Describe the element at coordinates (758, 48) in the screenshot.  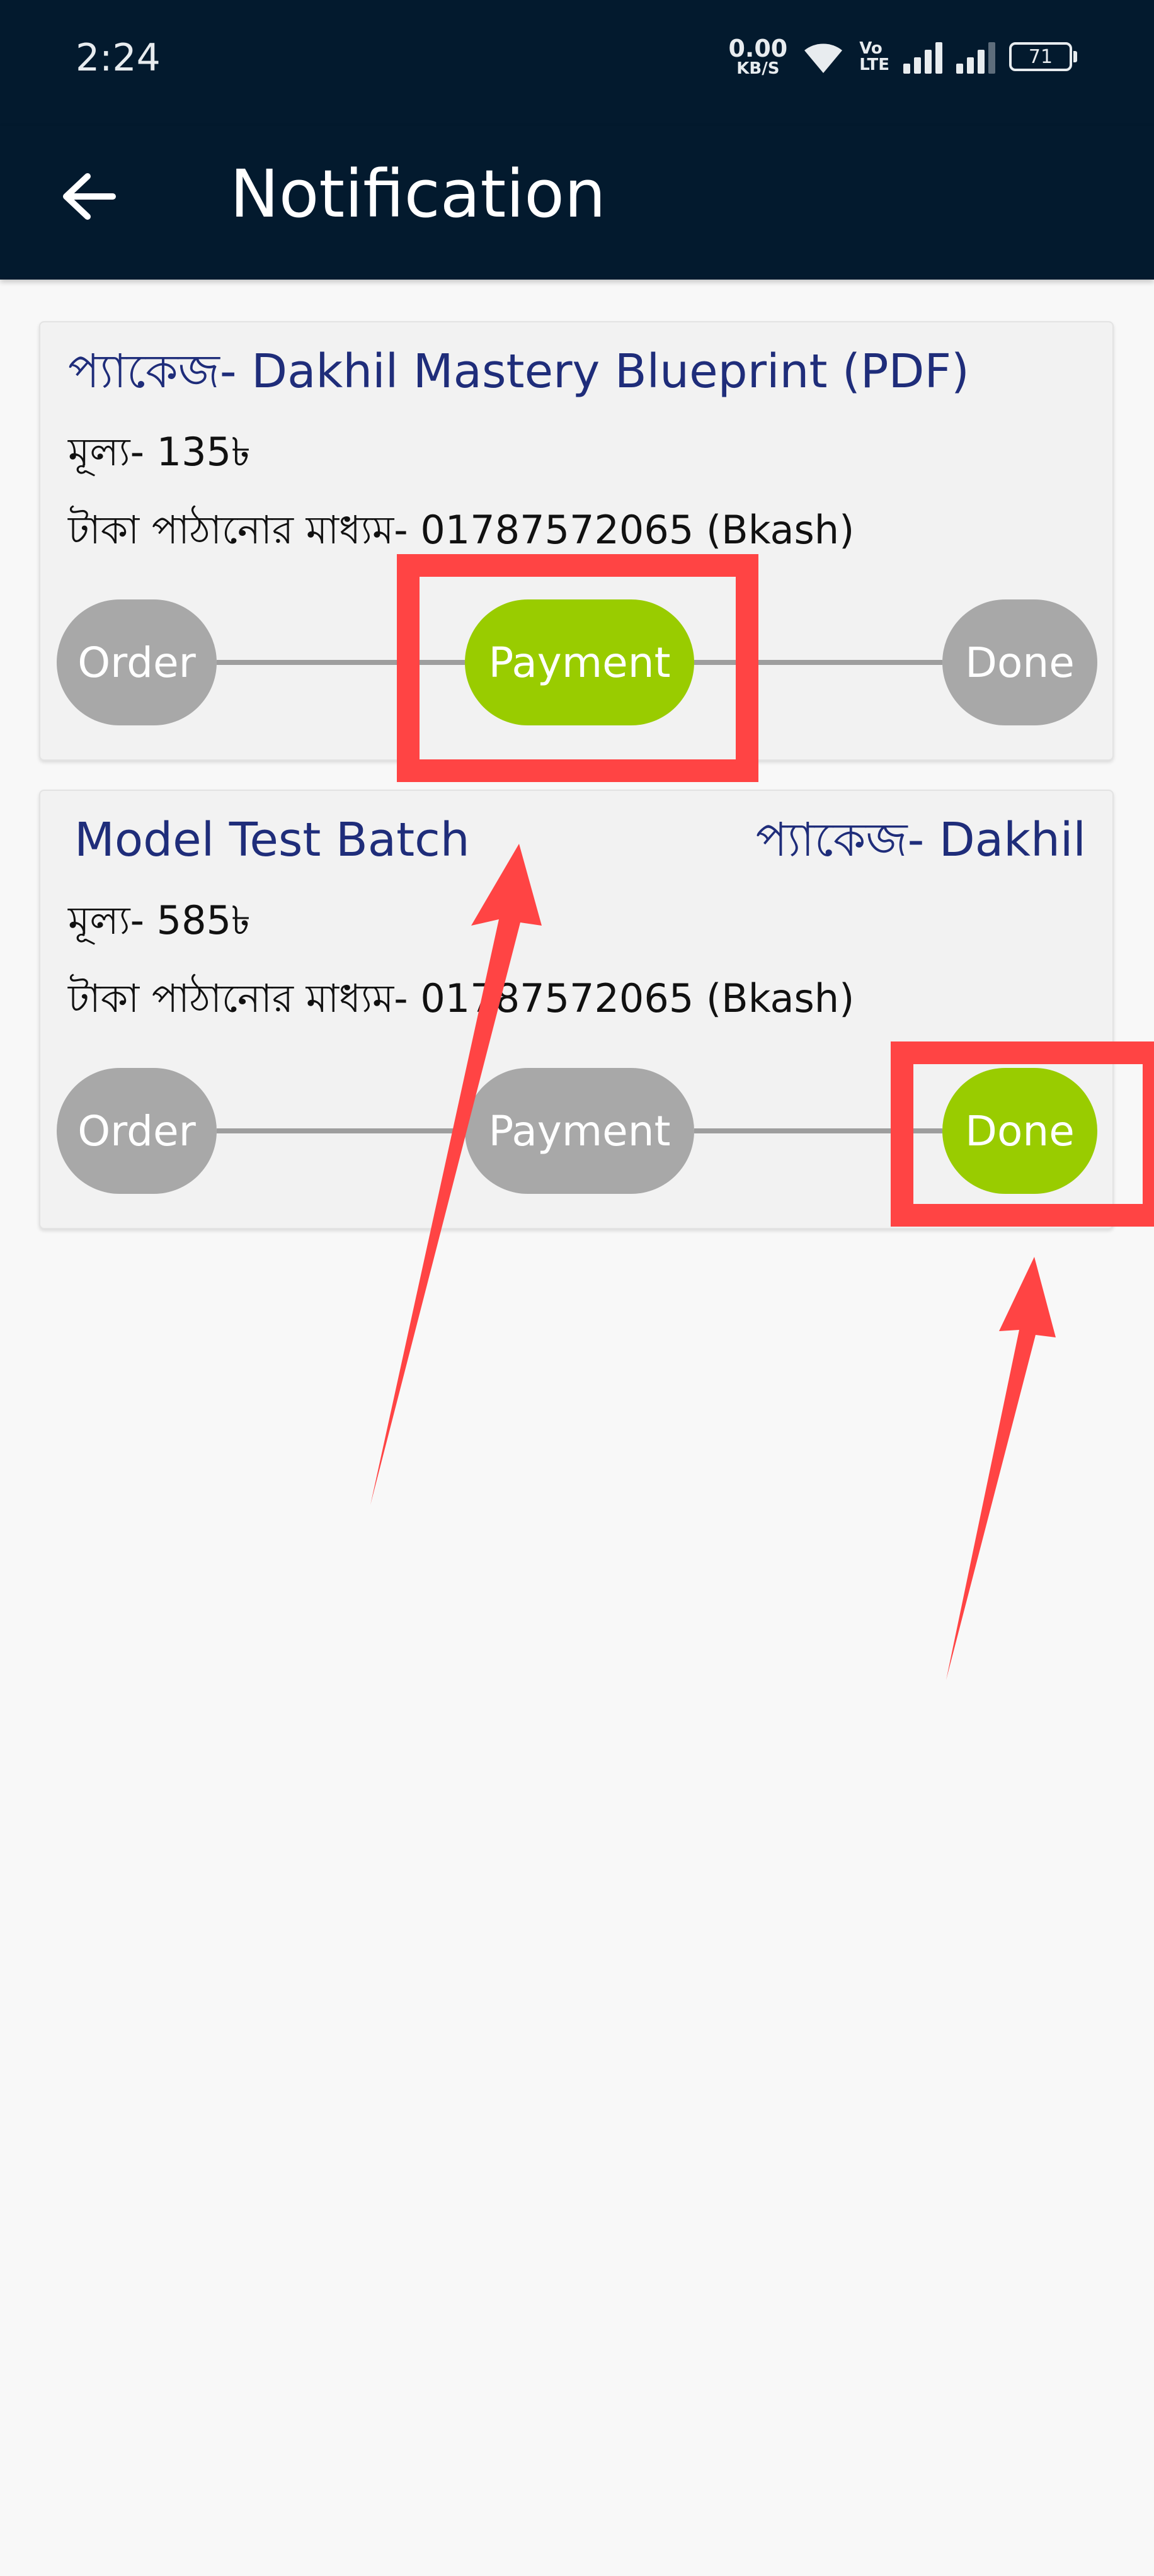
I see `network-speed-value: 0.00` at that location.